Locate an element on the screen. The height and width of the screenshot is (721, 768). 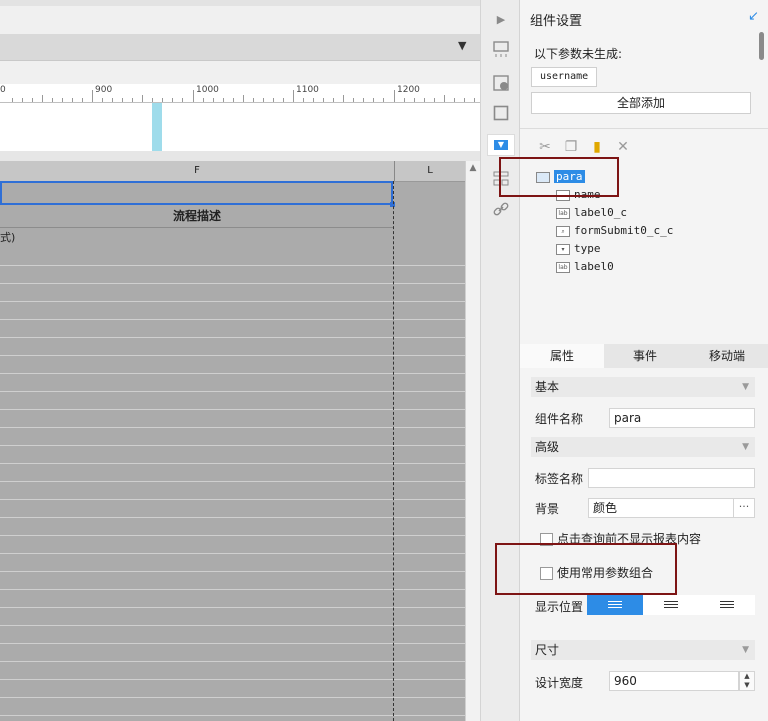
tag-name-label: 标签名称 is located at coordinates (559, 479).